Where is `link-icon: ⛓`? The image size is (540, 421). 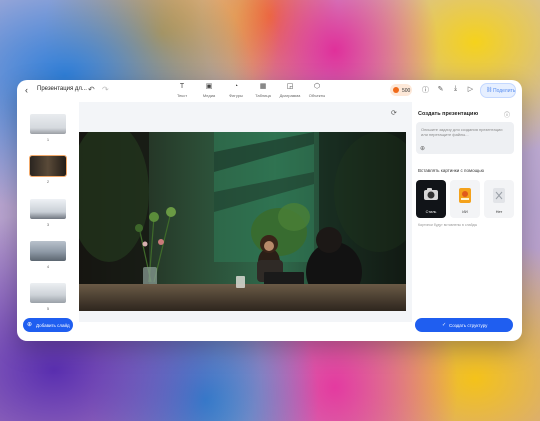 link-icon: ⛓ is located at coordinates (489, 90).